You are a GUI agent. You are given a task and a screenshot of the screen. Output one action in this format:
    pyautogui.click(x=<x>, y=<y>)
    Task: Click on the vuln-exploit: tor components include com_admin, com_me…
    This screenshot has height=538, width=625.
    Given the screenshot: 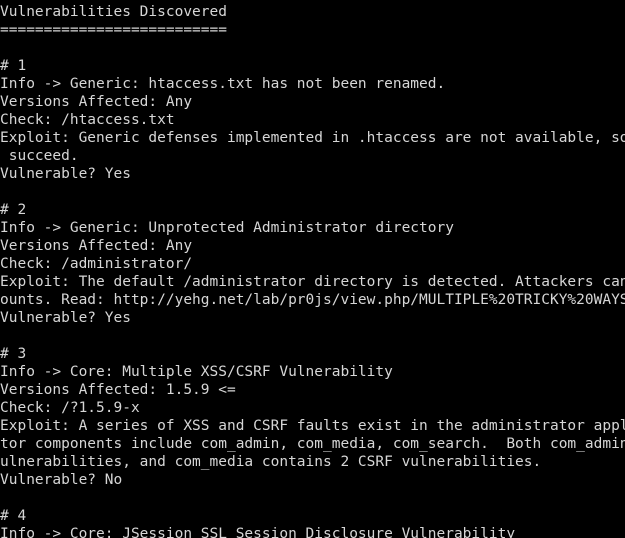 What is the action you would take?
    pyautogui.click(x=312, y=444)
    